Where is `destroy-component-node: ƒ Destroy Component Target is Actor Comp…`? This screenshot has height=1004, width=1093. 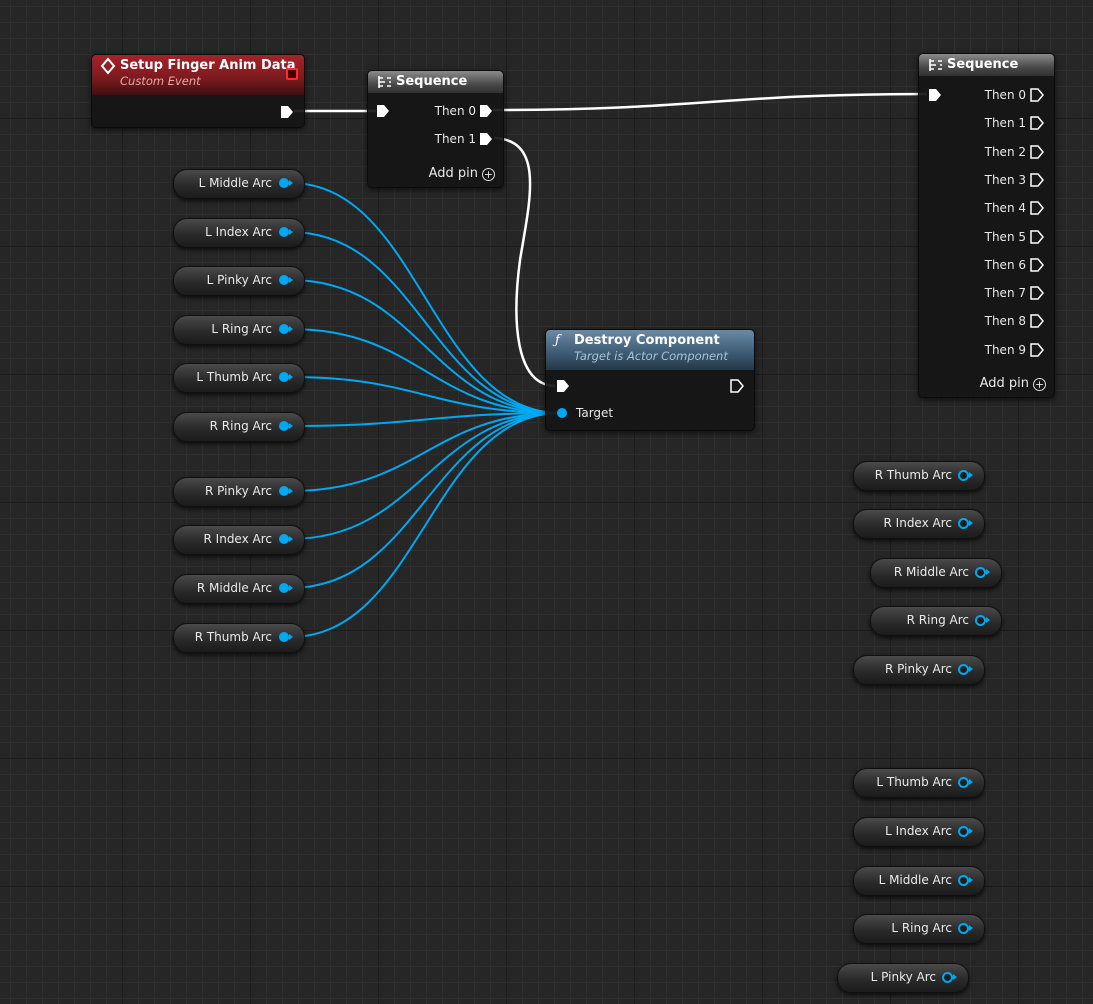
destroy-component-node: ƒ Destroy Component Target is Actor Comp… is located at coordinates (650, 380).